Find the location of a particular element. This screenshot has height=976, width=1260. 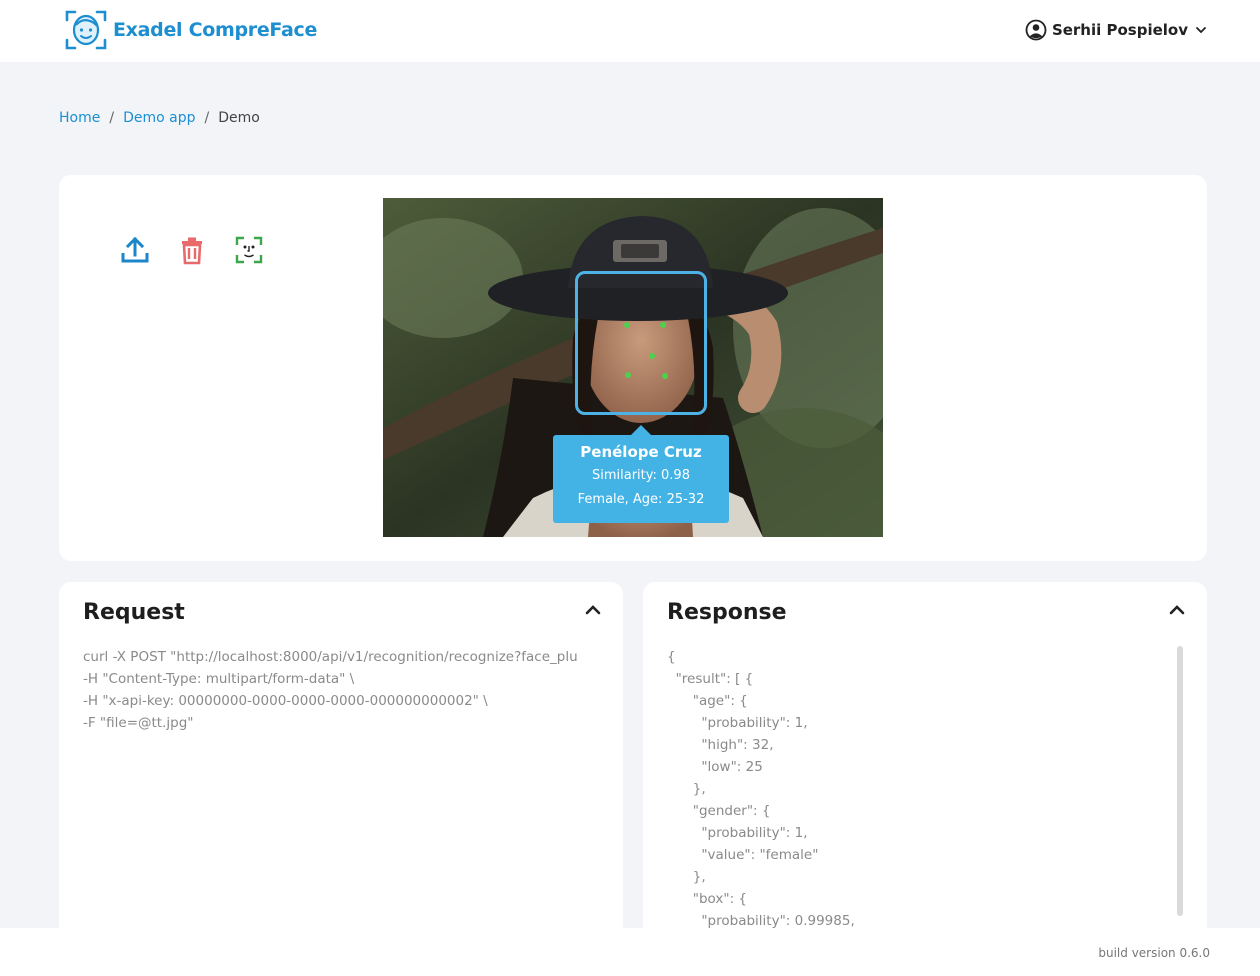

breadcrumb-home: Home is located at coordinates (79, 118).